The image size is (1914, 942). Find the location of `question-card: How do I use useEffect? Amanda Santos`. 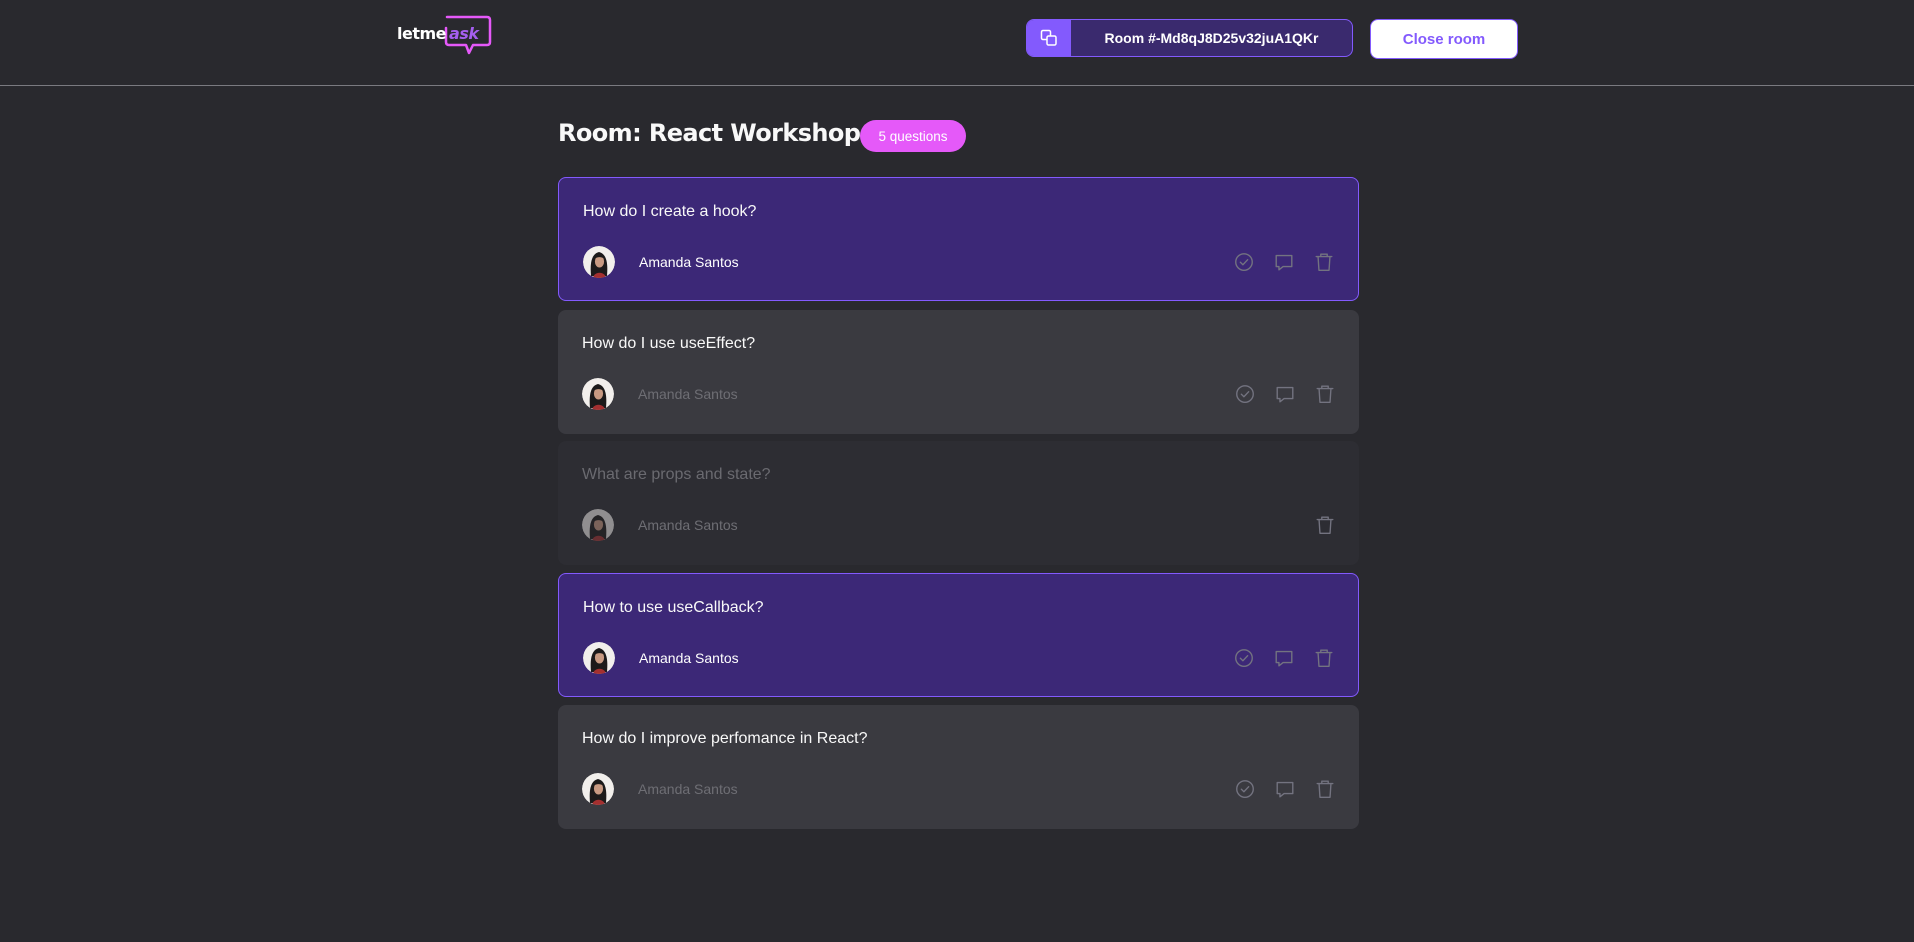

question-card: How do I use useEffect? Amanda Santos is located at coordinates (958, 372).